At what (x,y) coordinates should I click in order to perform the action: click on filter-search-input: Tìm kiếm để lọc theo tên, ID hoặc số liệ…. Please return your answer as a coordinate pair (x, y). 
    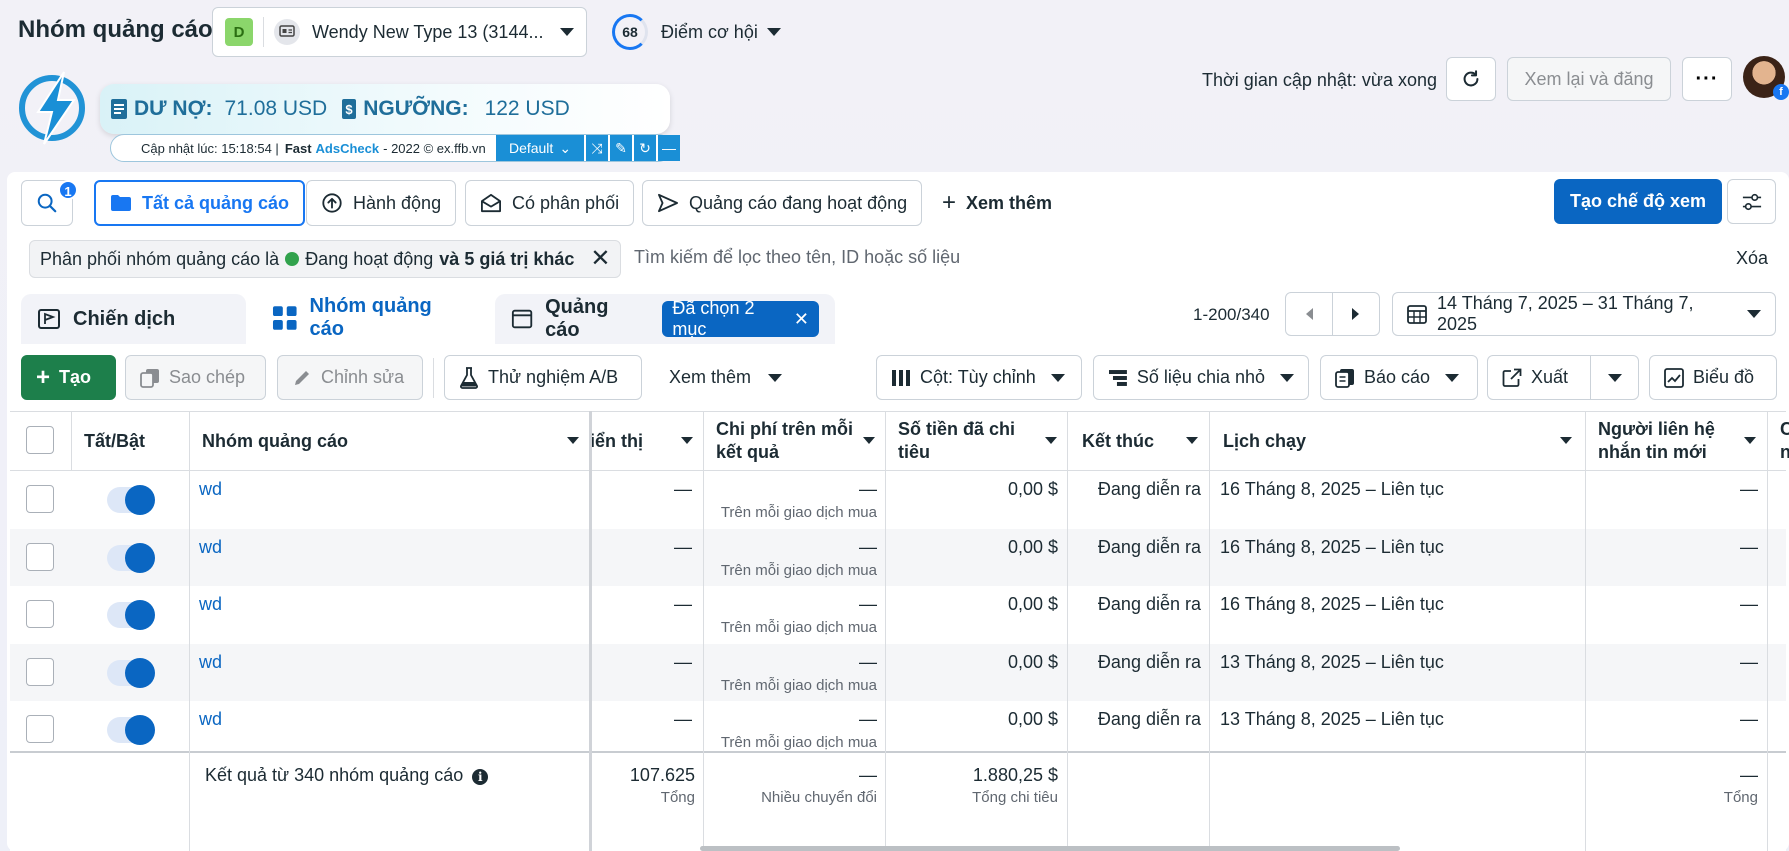
    Looking at the image, I should click on (797, 257).